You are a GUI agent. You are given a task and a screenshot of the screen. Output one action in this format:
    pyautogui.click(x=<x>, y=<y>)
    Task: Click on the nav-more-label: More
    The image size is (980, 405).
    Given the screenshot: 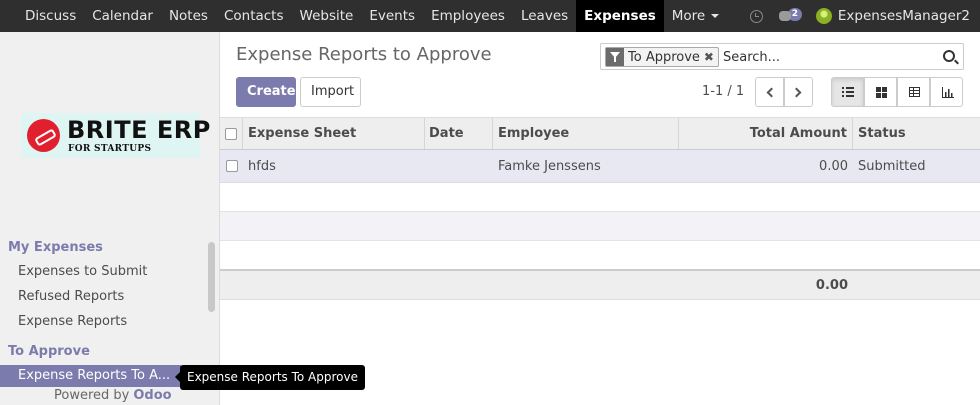 What is the action you would take?
    pyautogui.click(x=688, y=16)
    